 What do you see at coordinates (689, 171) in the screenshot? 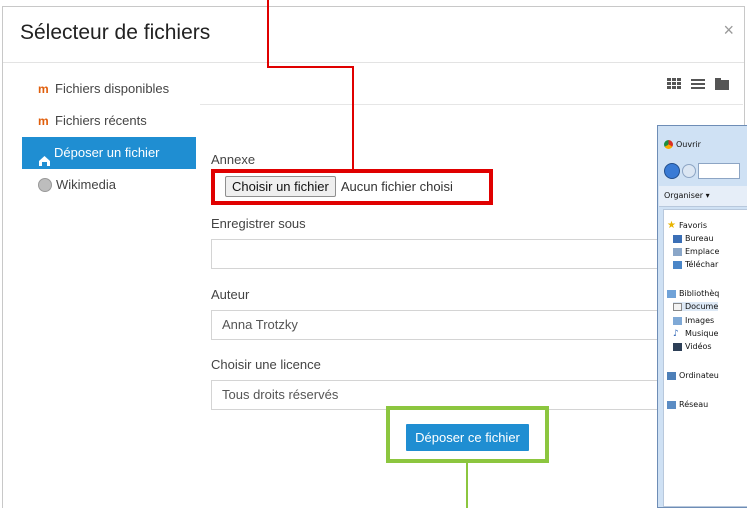
I see `forward-arrow-icon` at bounding box center [689, 171].